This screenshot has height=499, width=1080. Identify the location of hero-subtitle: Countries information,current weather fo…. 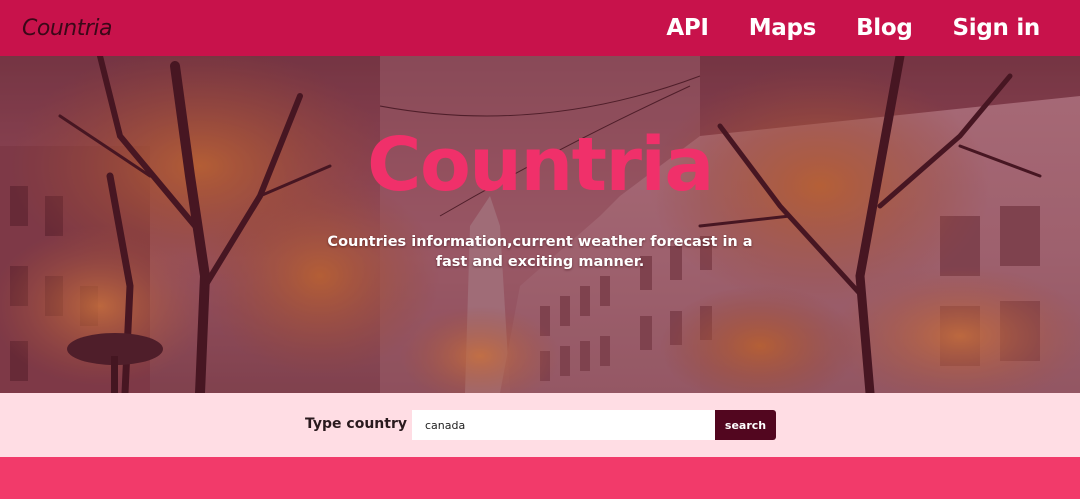
(540, 252).